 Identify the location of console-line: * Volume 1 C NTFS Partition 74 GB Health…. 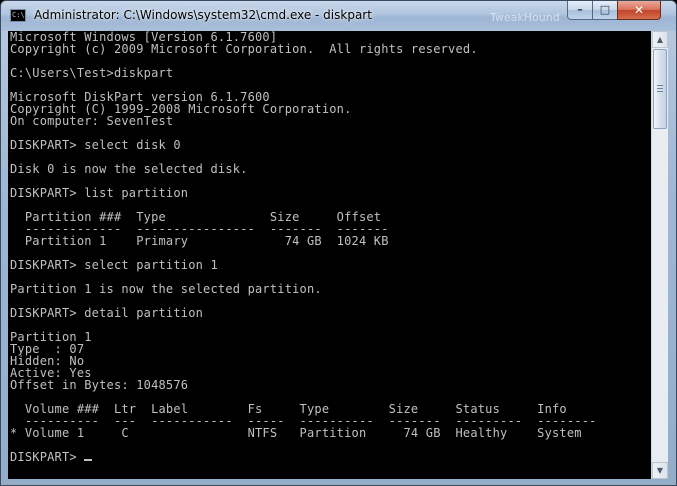
(296, 433).